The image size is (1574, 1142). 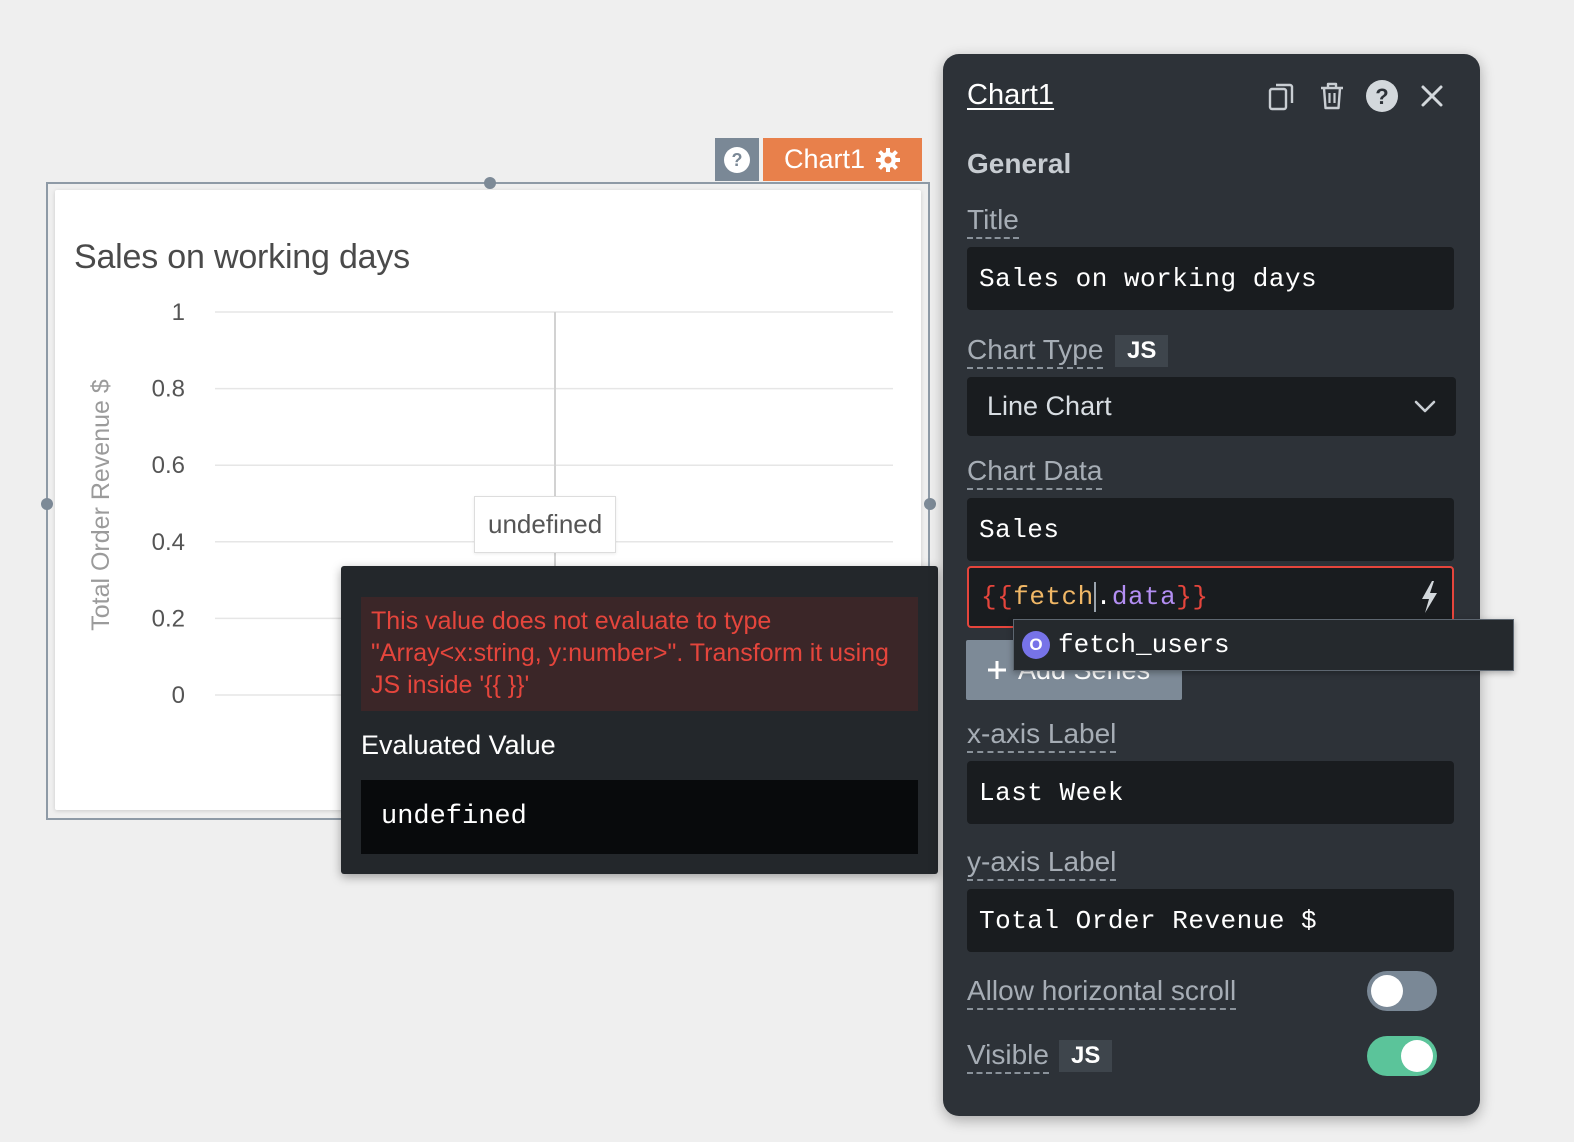 I want to click on resize-handle-left, so click(x=47, y=504).